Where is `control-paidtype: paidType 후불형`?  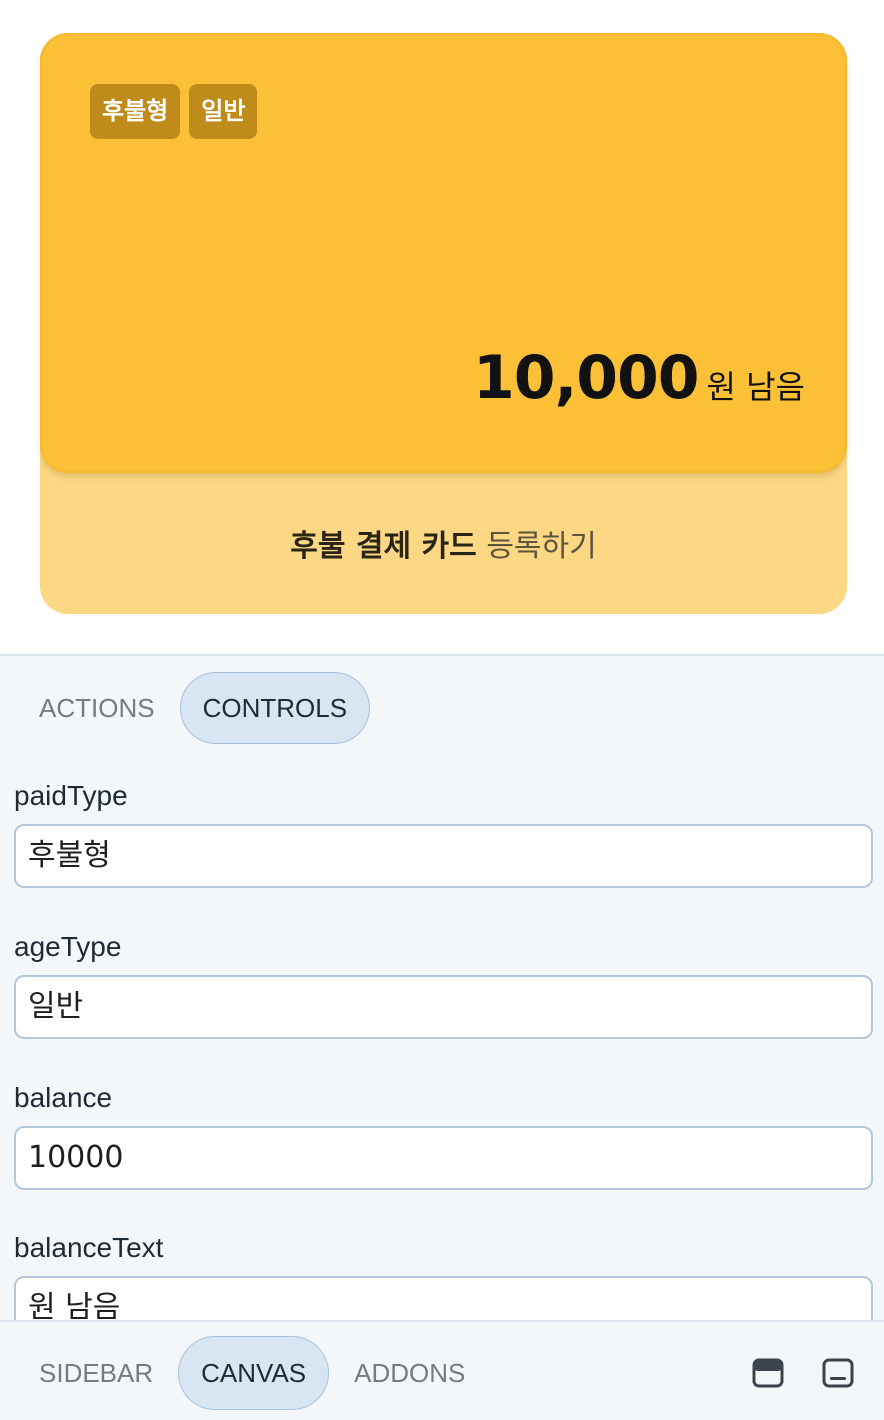 control-paidtype: paidType 후불형 is located at coordinates (443, 834).